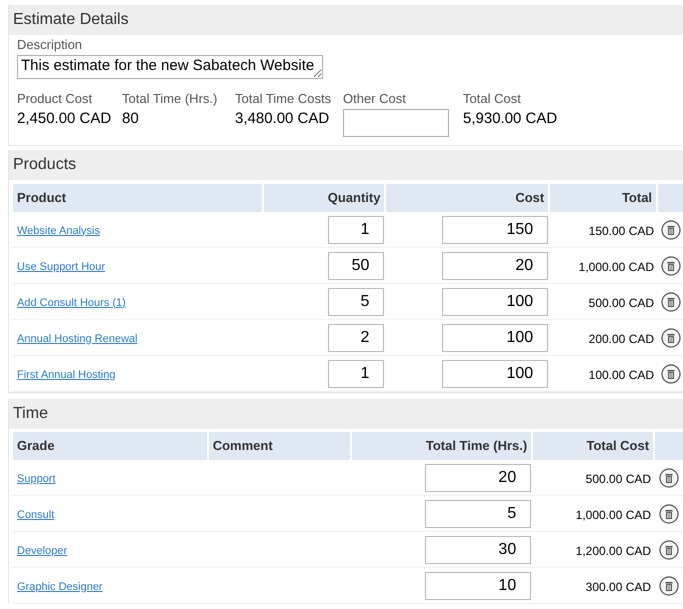 The image size is (683, 609). I want to click on column-header: Total, so click(603, 198).